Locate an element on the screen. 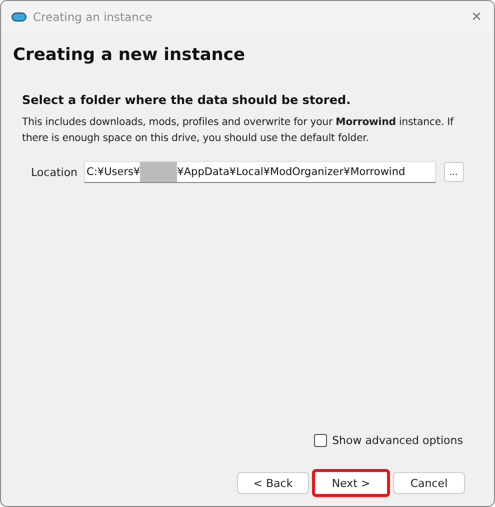 The height and width of the screenshot is (507, 495). wizard-button: Next > is located at coordinates (351, 483).